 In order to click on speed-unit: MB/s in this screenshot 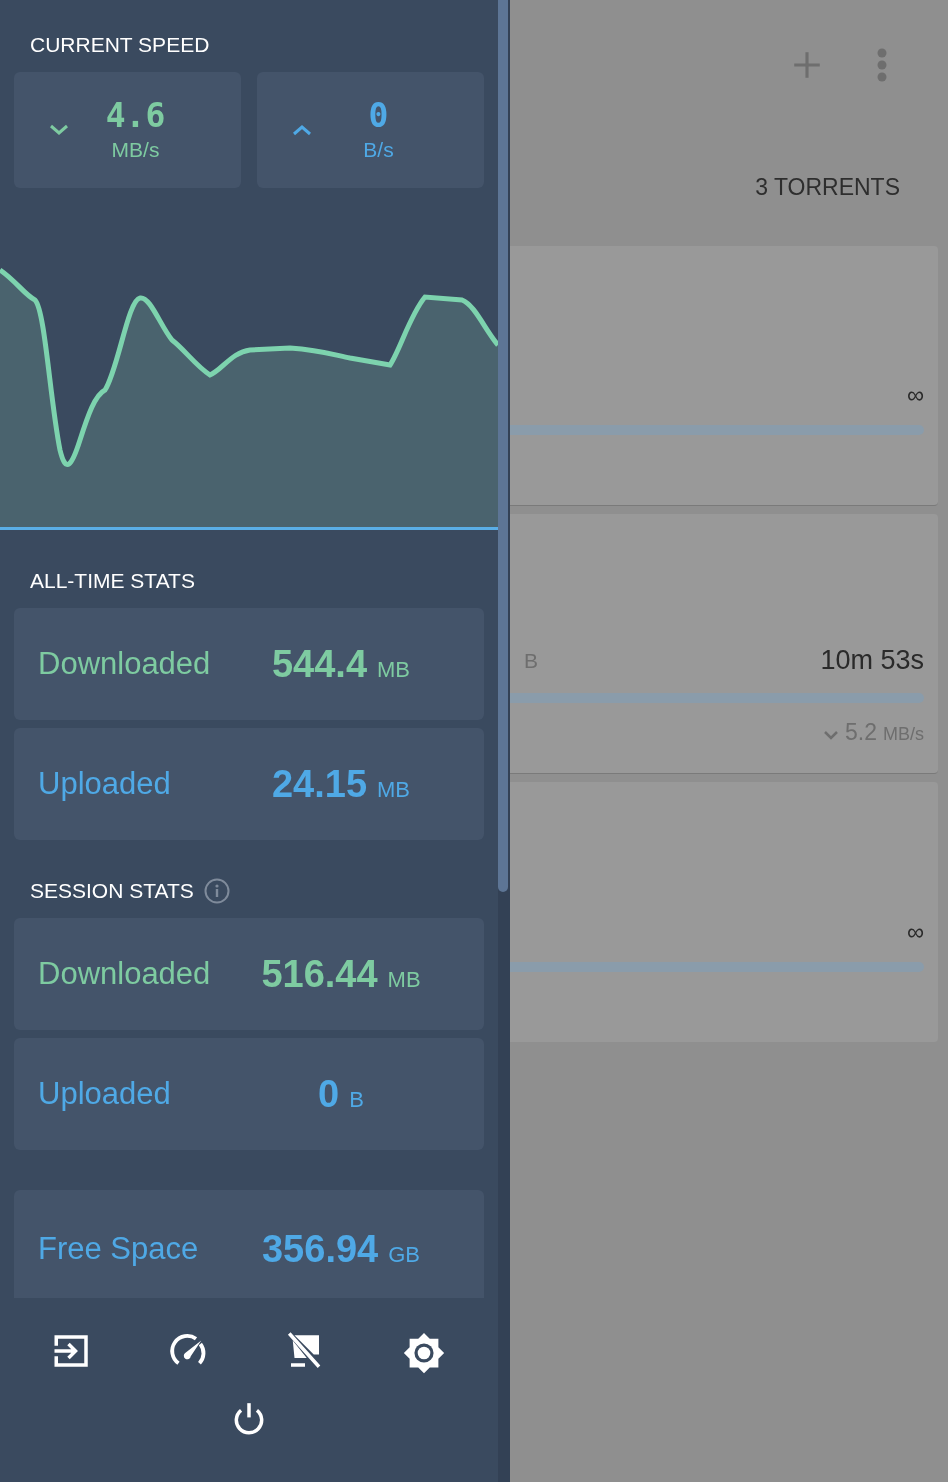, I will do `click(135, 150)`.